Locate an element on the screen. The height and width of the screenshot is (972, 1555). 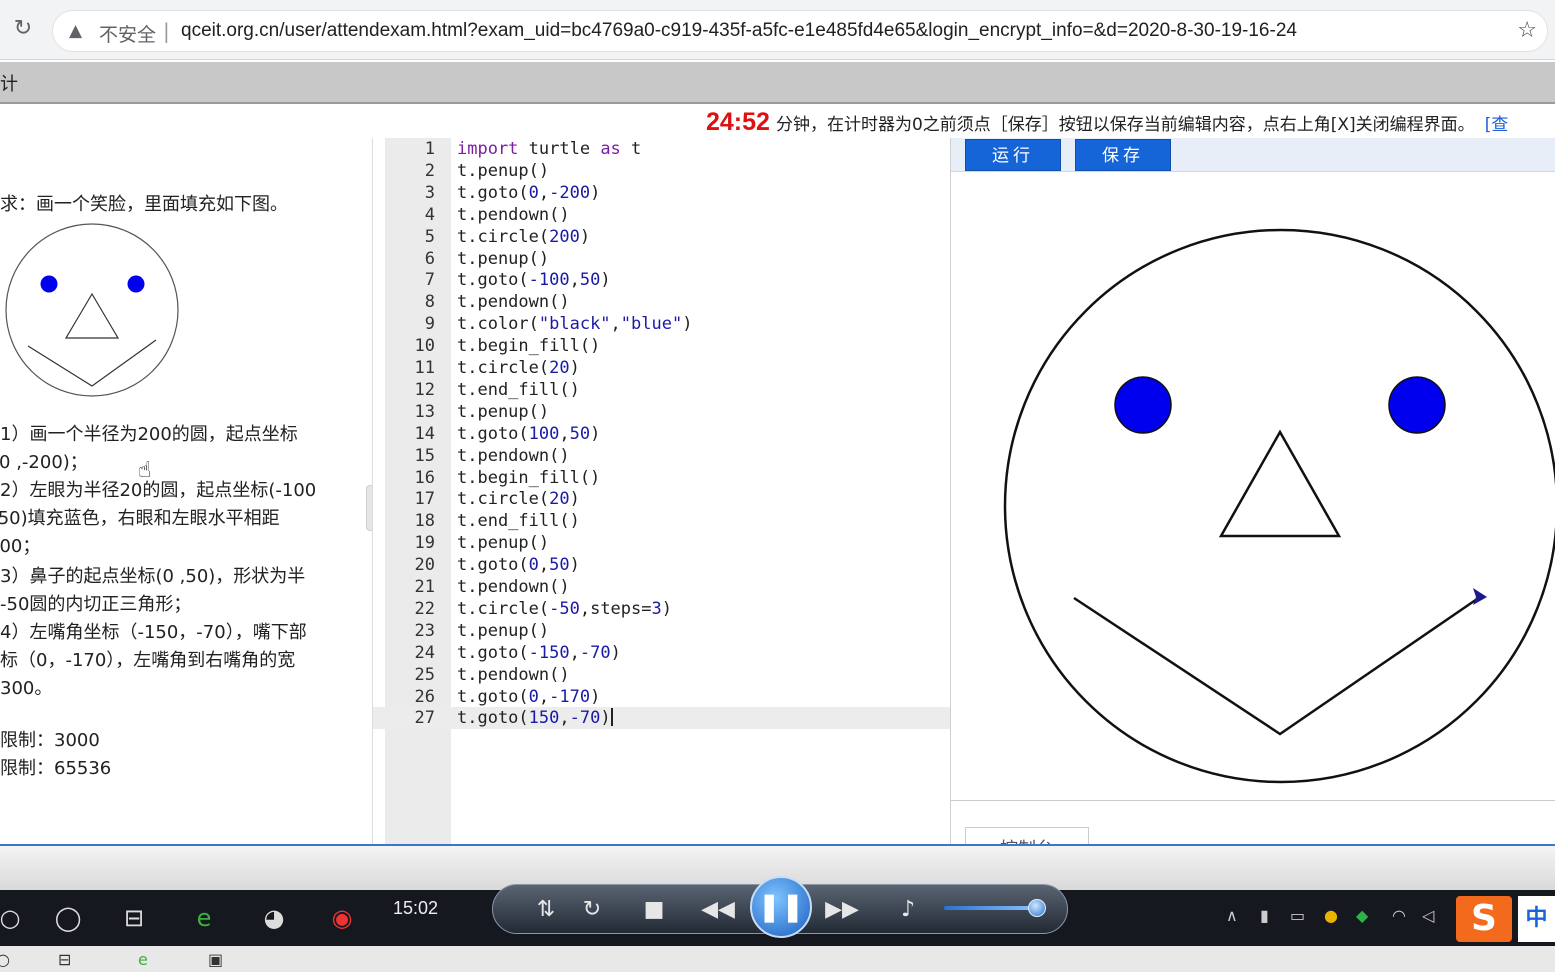
example-face-circle is located at coordinates (92, 310).